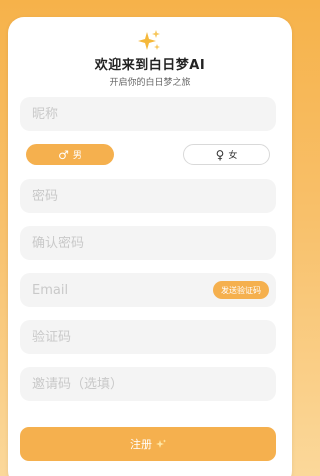 The height and width of the screenshot is (476, 320). What do you see at coordinates (150, 65) in the screenshot?
I see `page-title: 欢迎来到白日梦AI` at bounding box center [150, 65].